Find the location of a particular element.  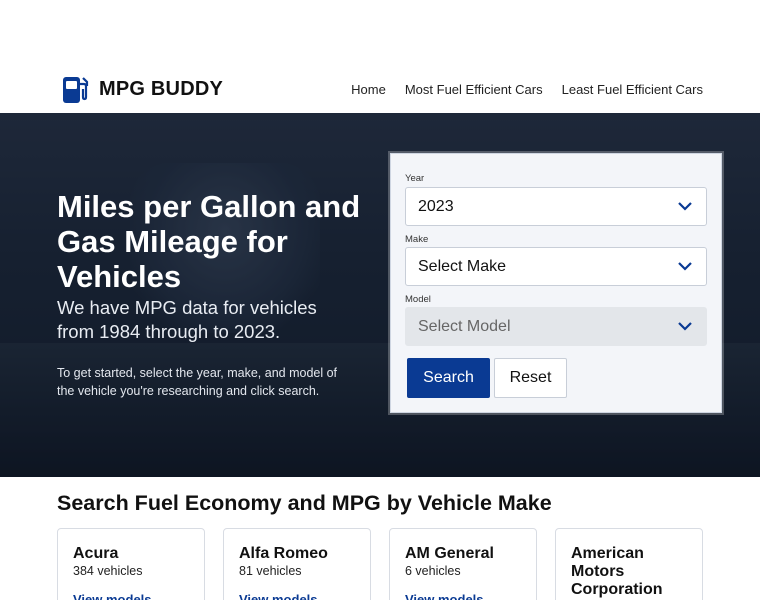

nav-most-efficient: Most Fuel Efficient Cars is located at coordinates (474, 89).